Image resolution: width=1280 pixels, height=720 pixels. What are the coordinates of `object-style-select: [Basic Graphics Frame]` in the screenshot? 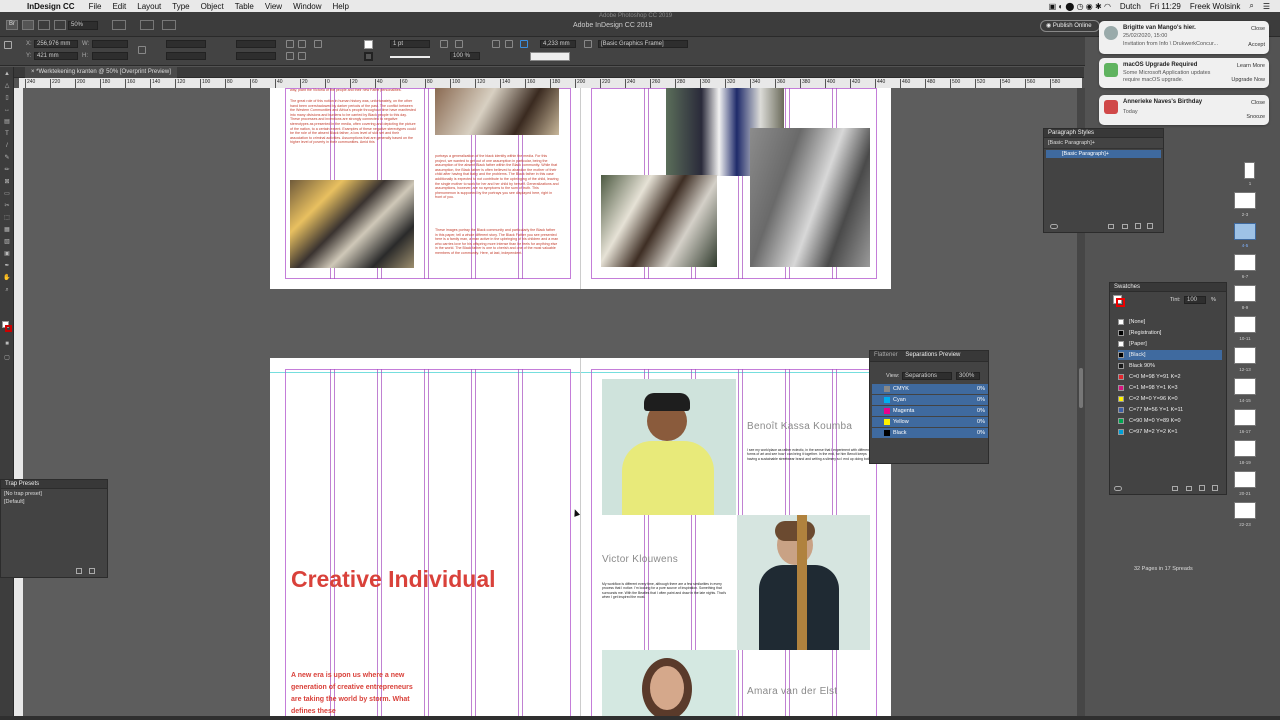 It's located at (643, 44).